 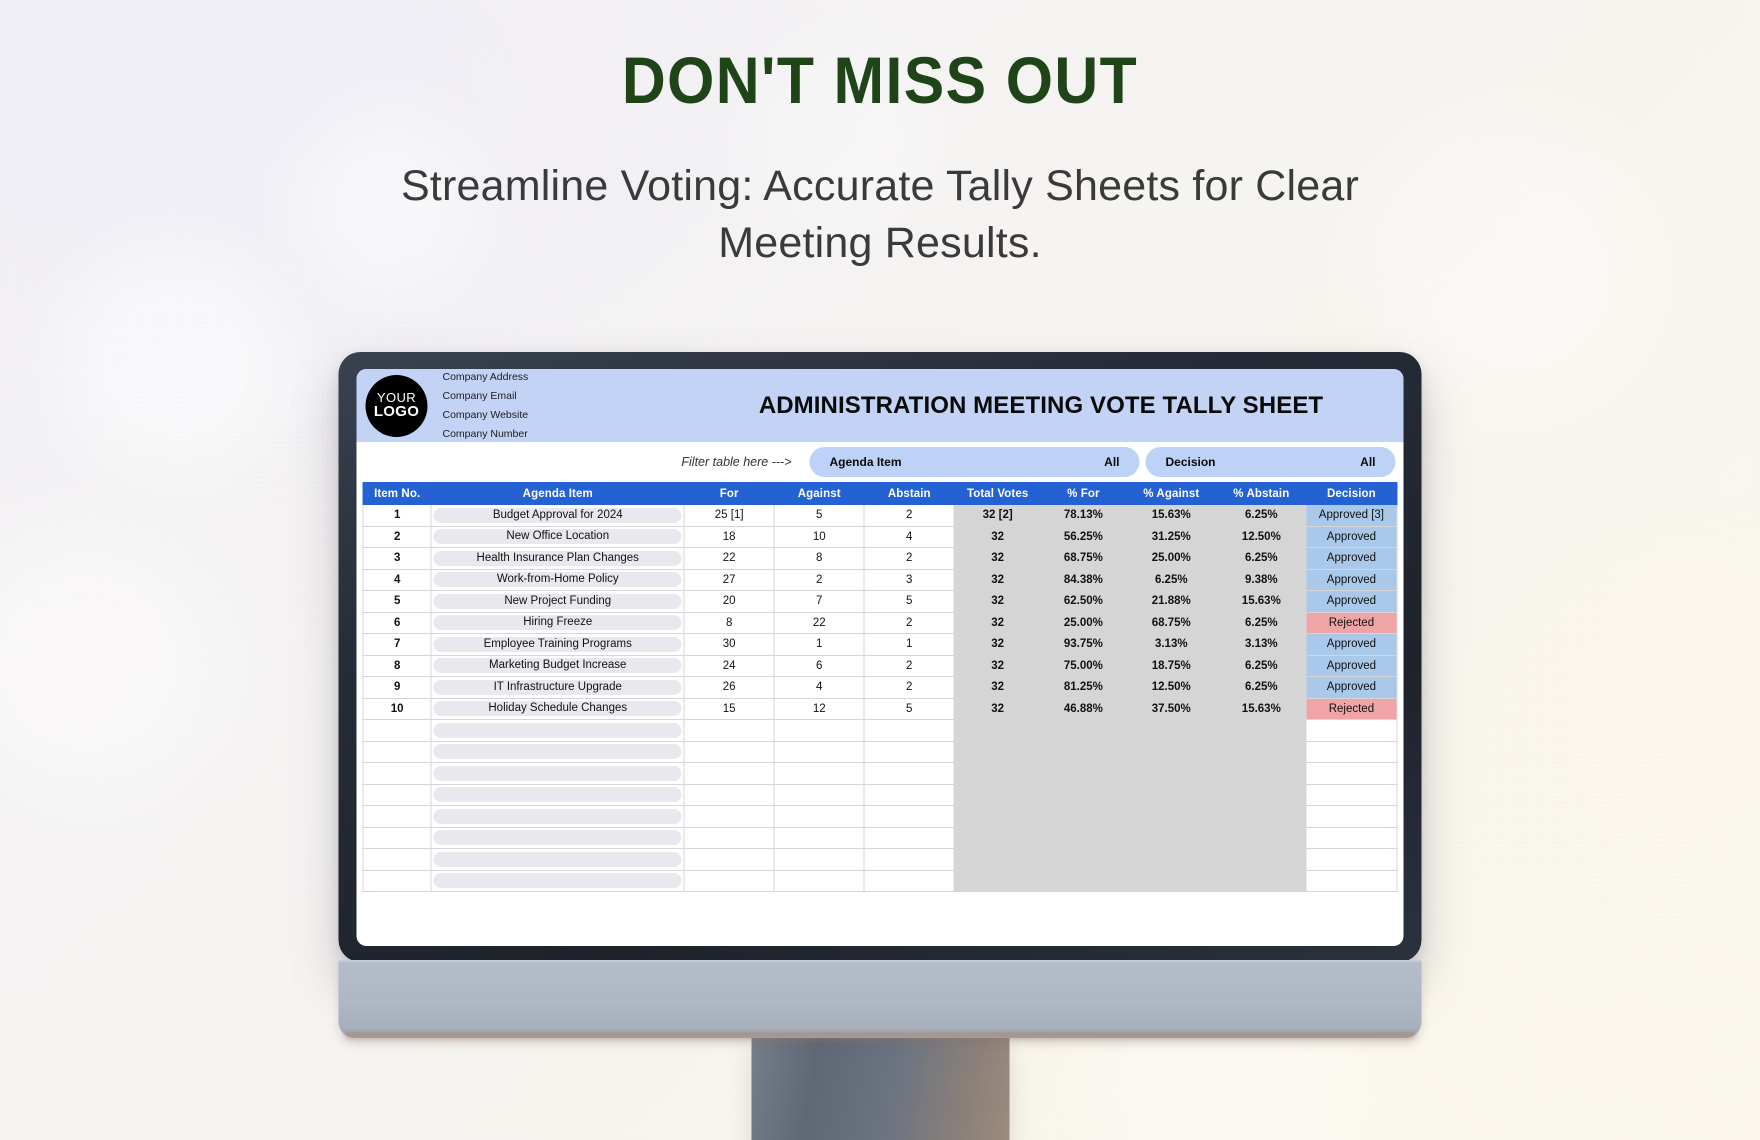 I want to click on cell-for: 20, so click(x=729, y=601).